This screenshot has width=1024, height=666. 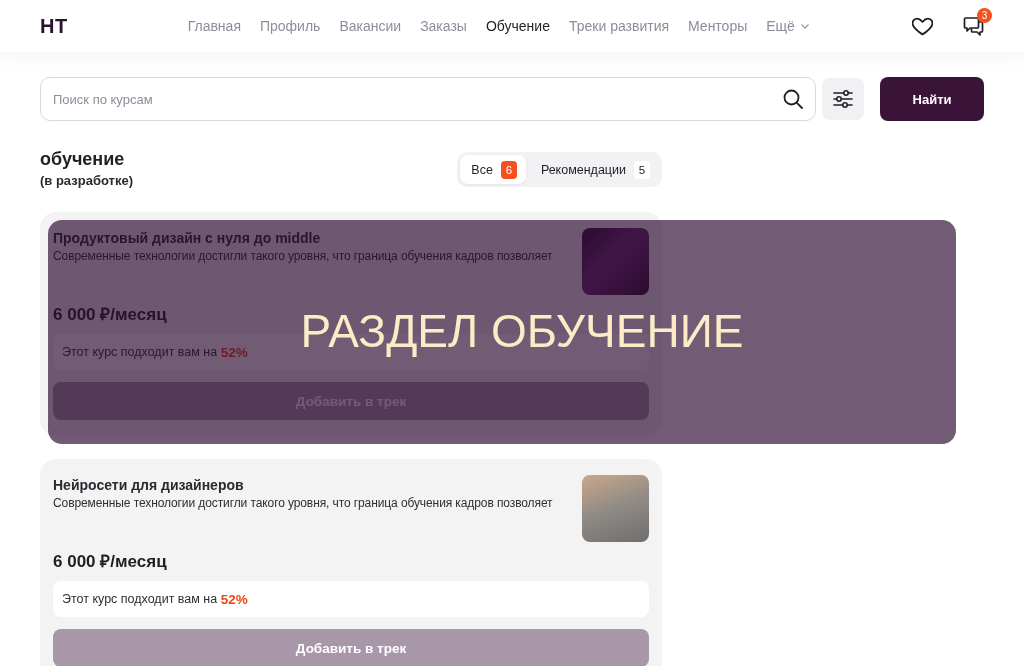 What do you see at coordinates (594, 169) in the screenshot?
I see `filter-tab: Рекомендации 5` at bounding box center [594, 169].